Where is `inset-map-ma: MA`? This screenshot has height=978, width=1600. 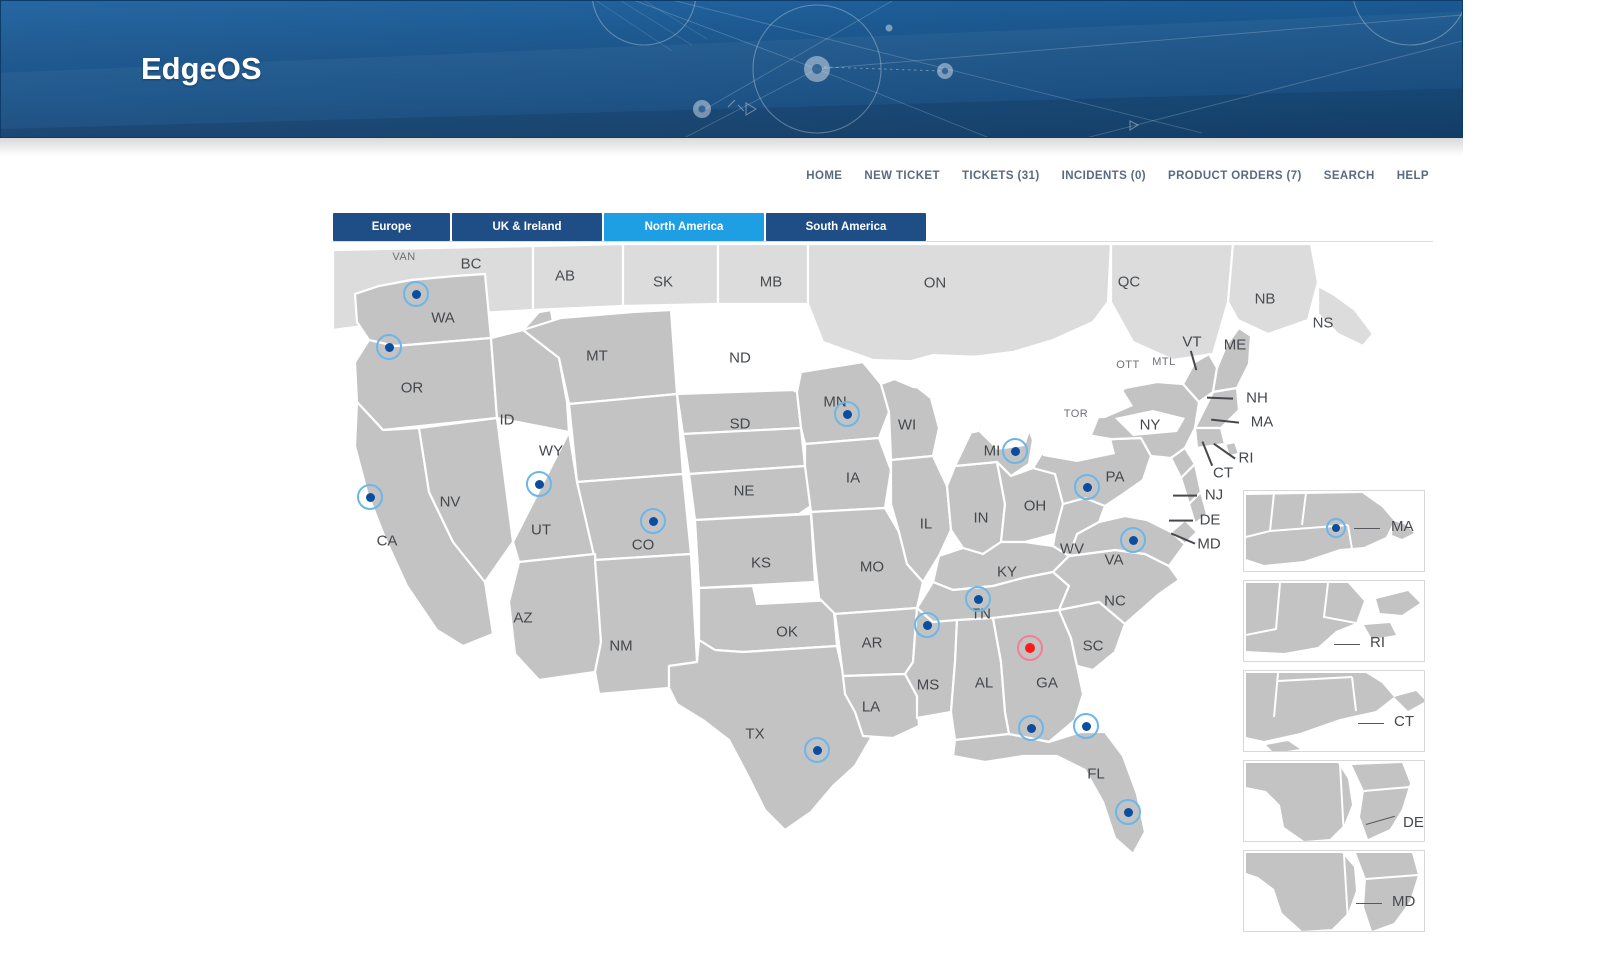 inset-map-ma: MA is located at coordinates (1334, 531).